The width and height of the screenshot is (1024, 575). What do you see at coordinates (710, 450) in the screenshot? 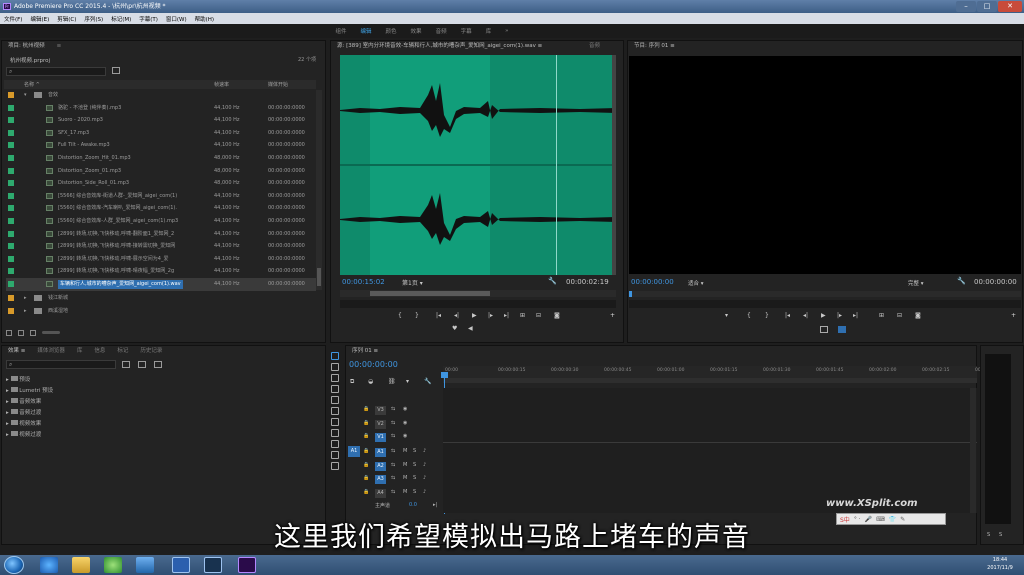
I see `timeline-tracks-area` at bounding box center [710, 450].